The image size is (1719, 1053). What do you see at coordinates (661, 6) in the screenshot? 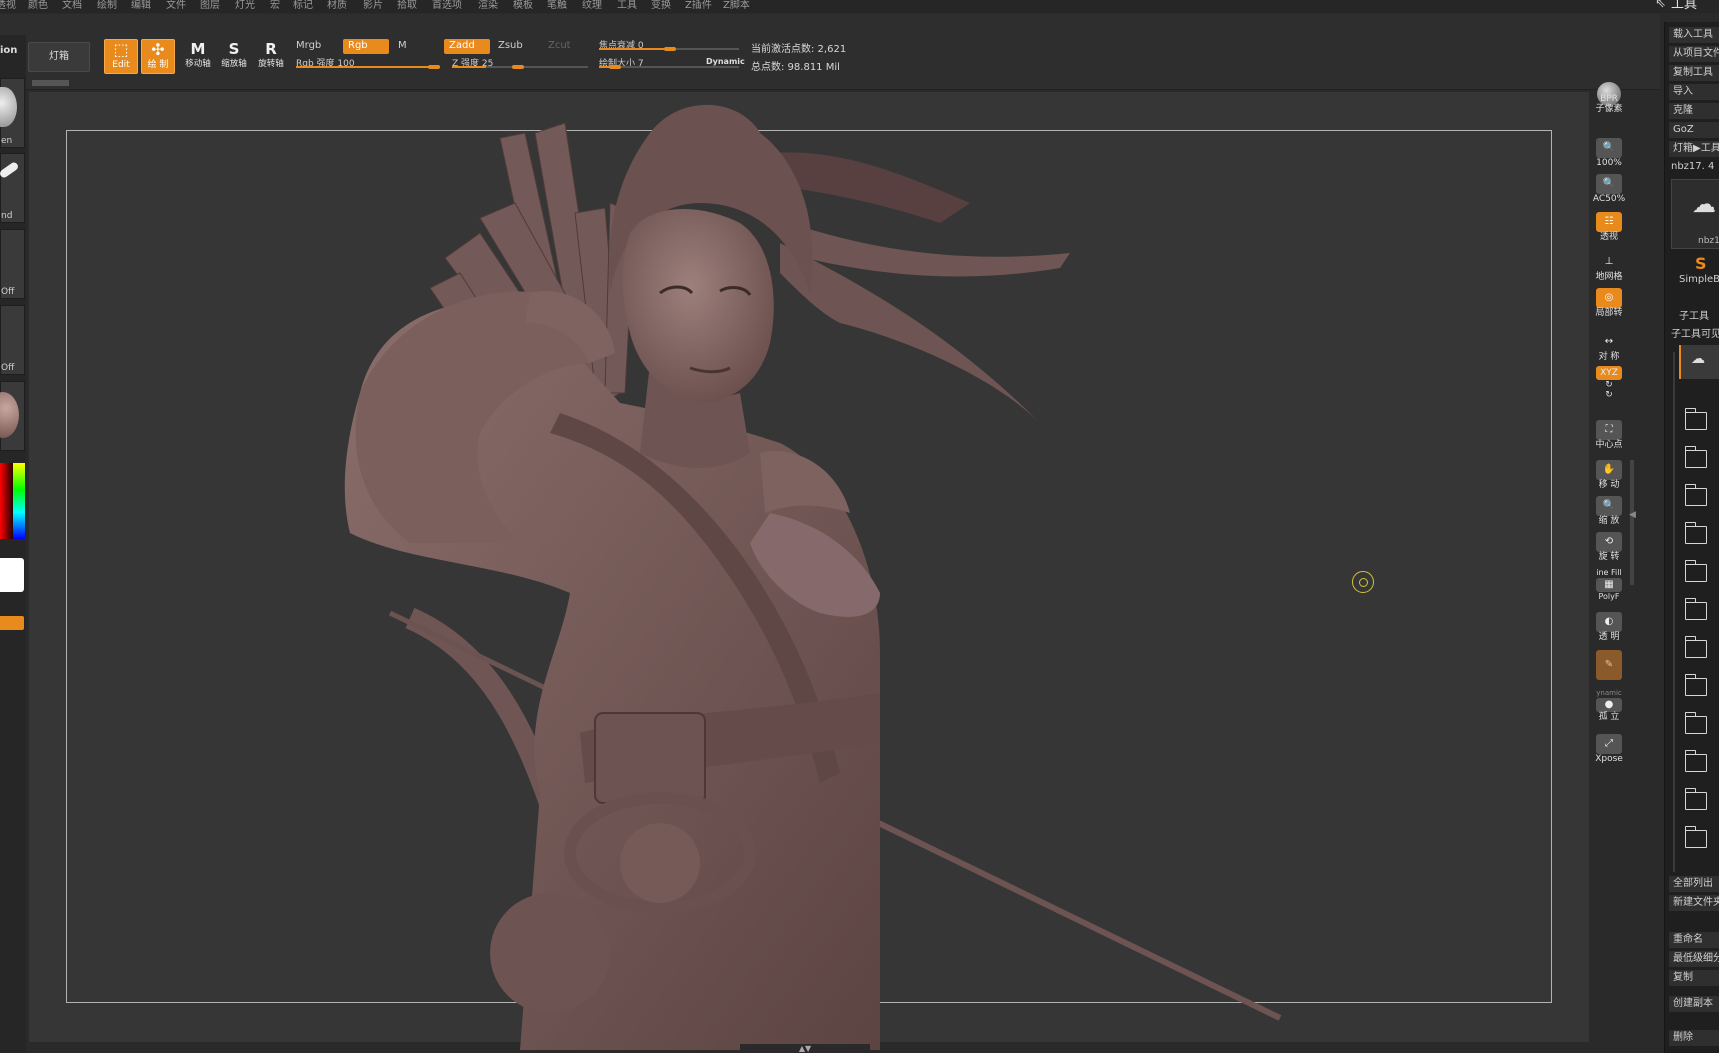
I see `menu-item-transform: 变换` at bounding box center [661, 6].